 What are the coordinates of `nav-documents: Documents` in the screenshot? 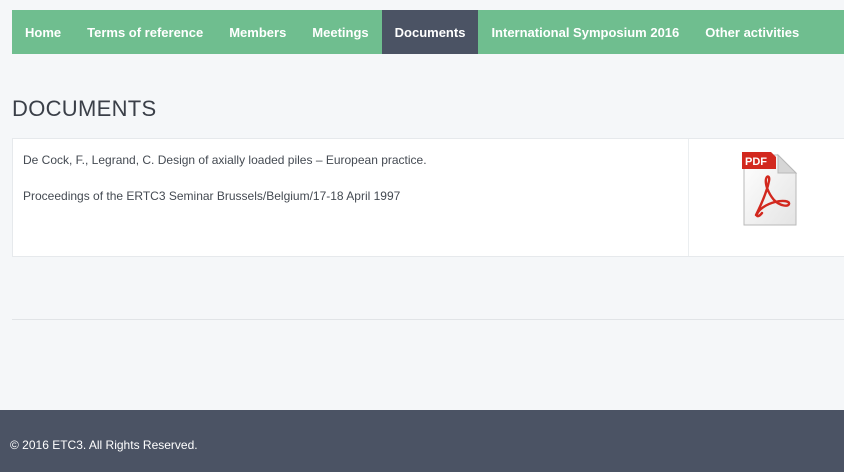 It's located at (430, 32).